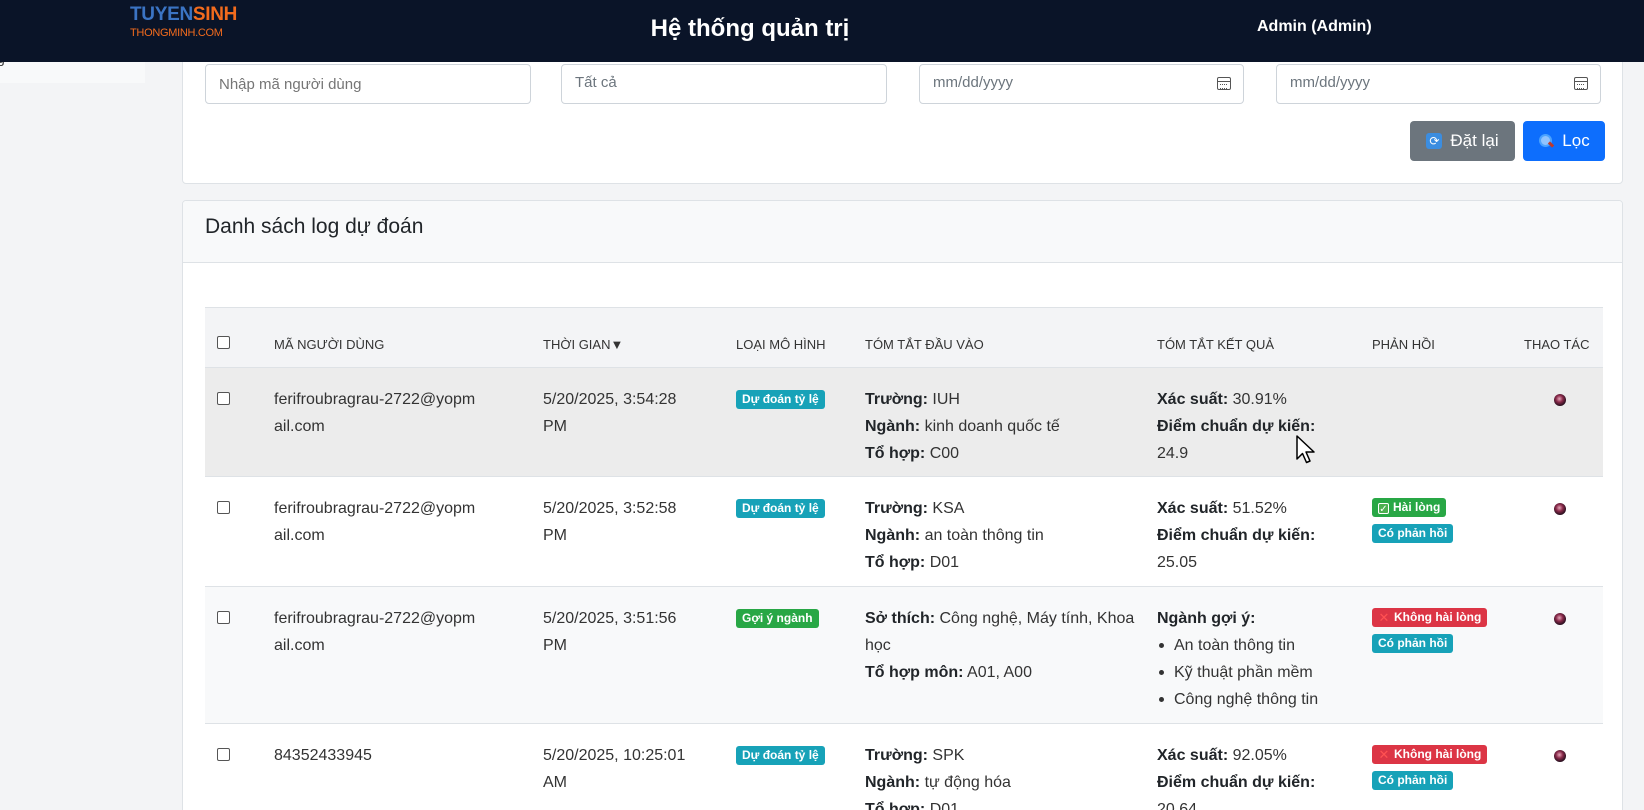 This screenshot has height=810, width=1644. I want to click on subject-combo-value: A01, A00, so click(999, 672).